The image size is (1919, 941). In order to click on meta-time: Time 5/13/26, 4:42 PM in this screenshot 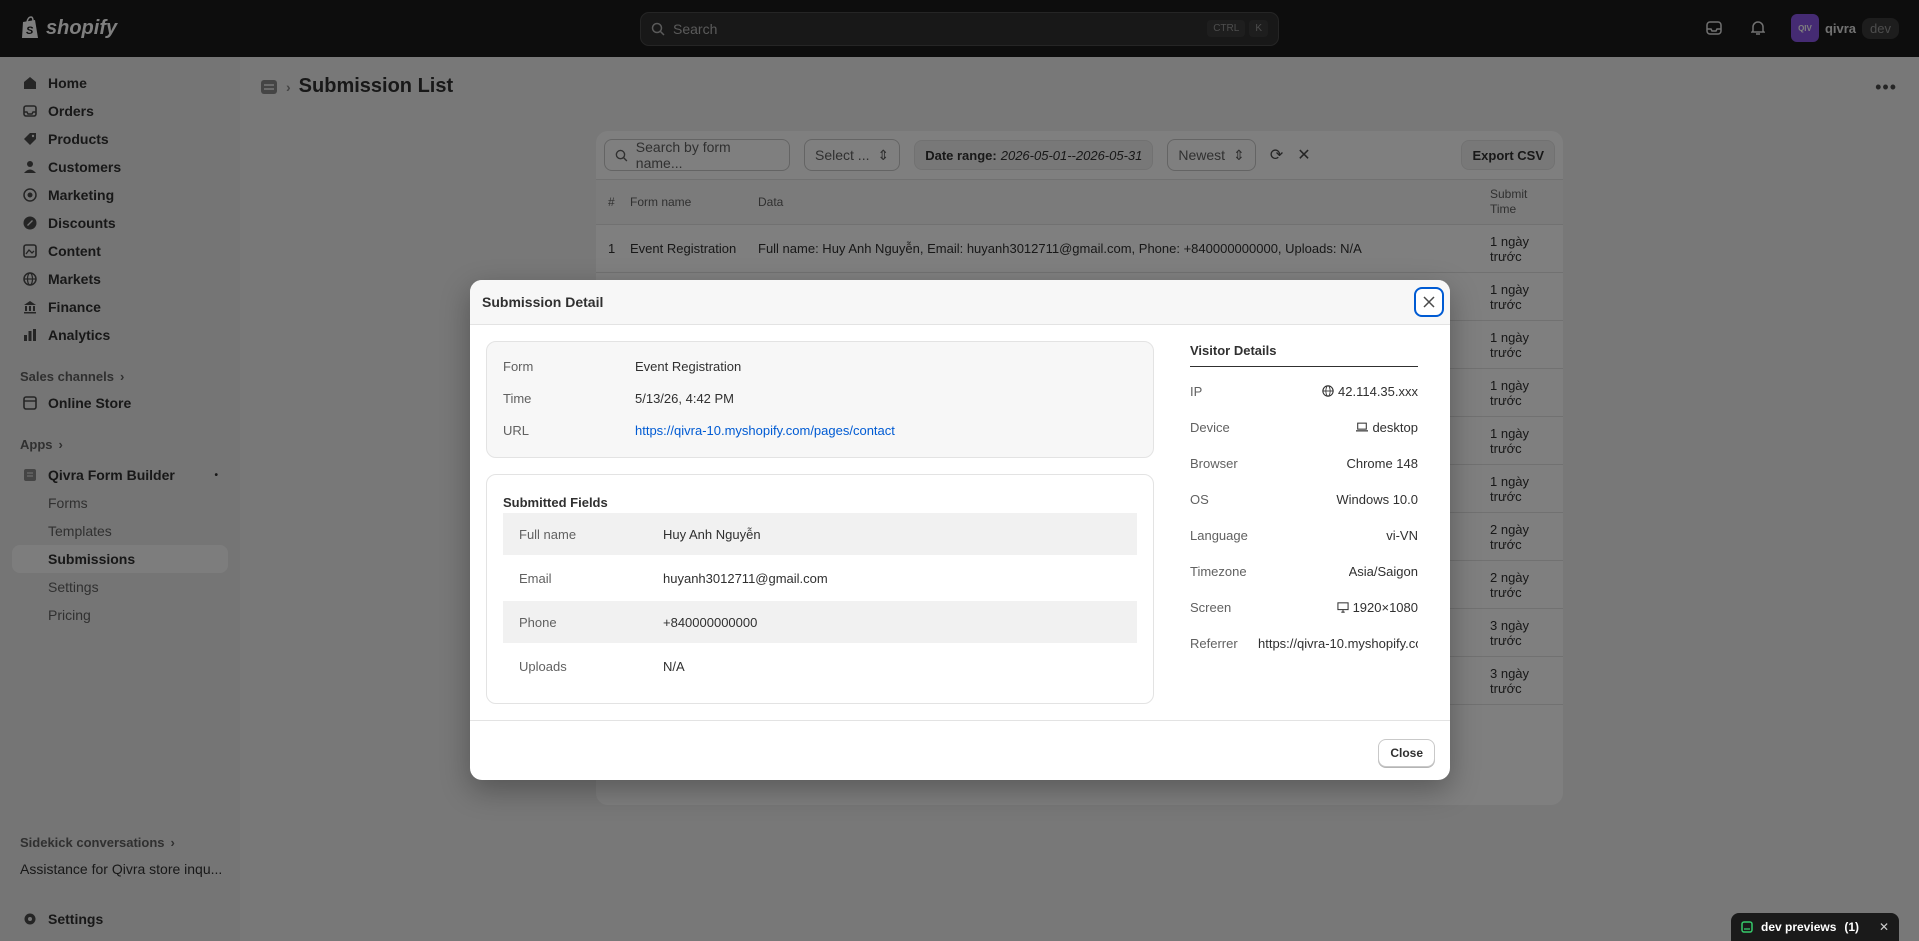, I will do `click(618, 398)`.